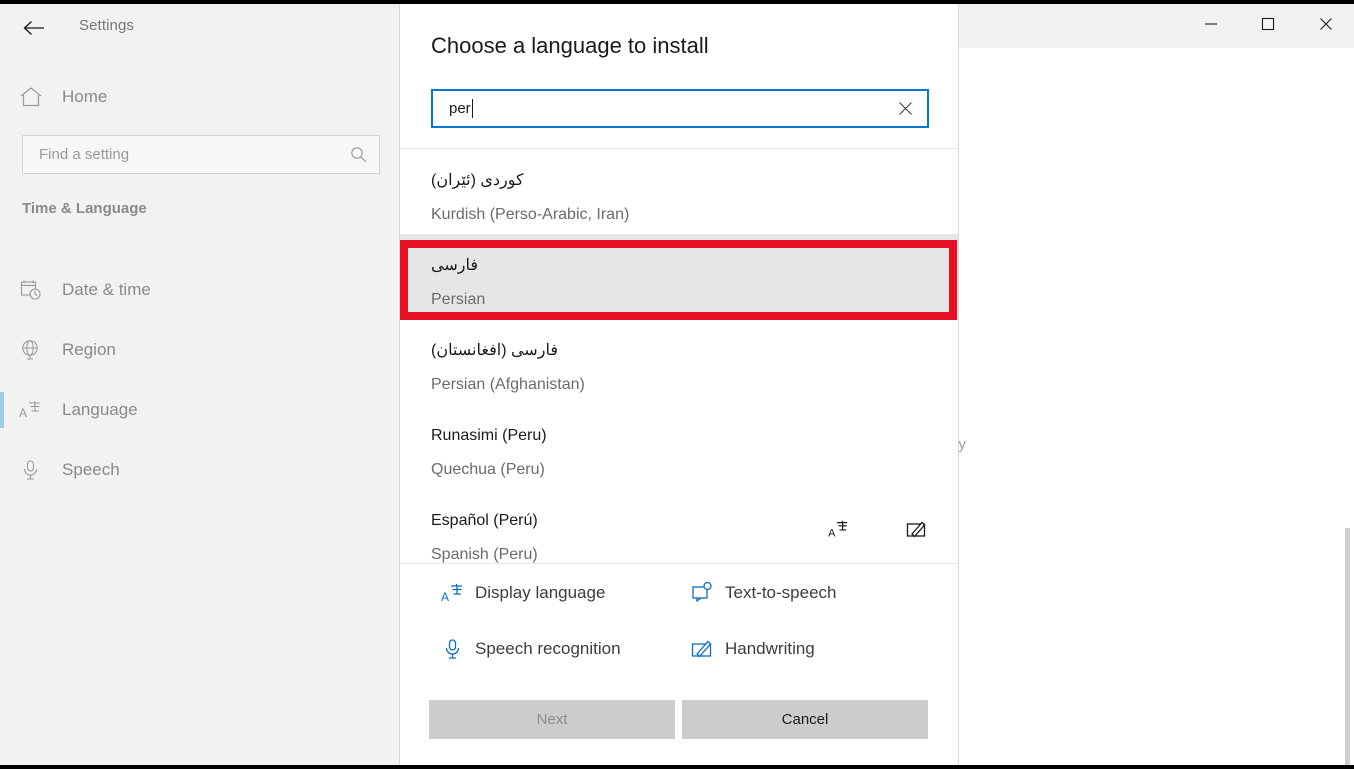 This screenshot has width=1354, height=769. What do you see at coordinates (84, 154) in the screenshot?
I see `setting-search-placeholder: Find a setting` at bounding box center [84, 154].